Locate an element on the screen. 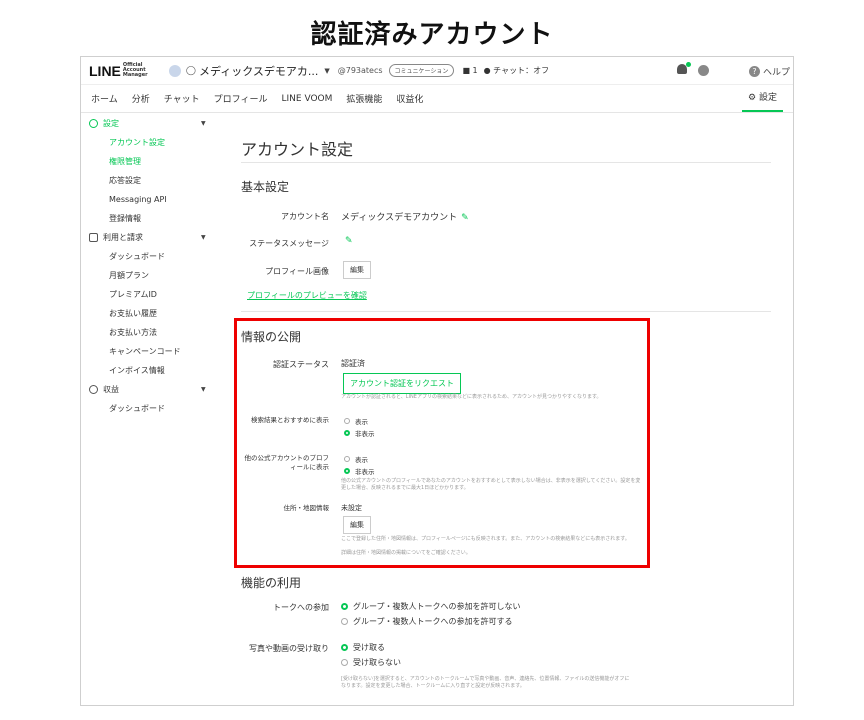  sidebar-item-response: 応答設定 is located at coordinates (151, 180).